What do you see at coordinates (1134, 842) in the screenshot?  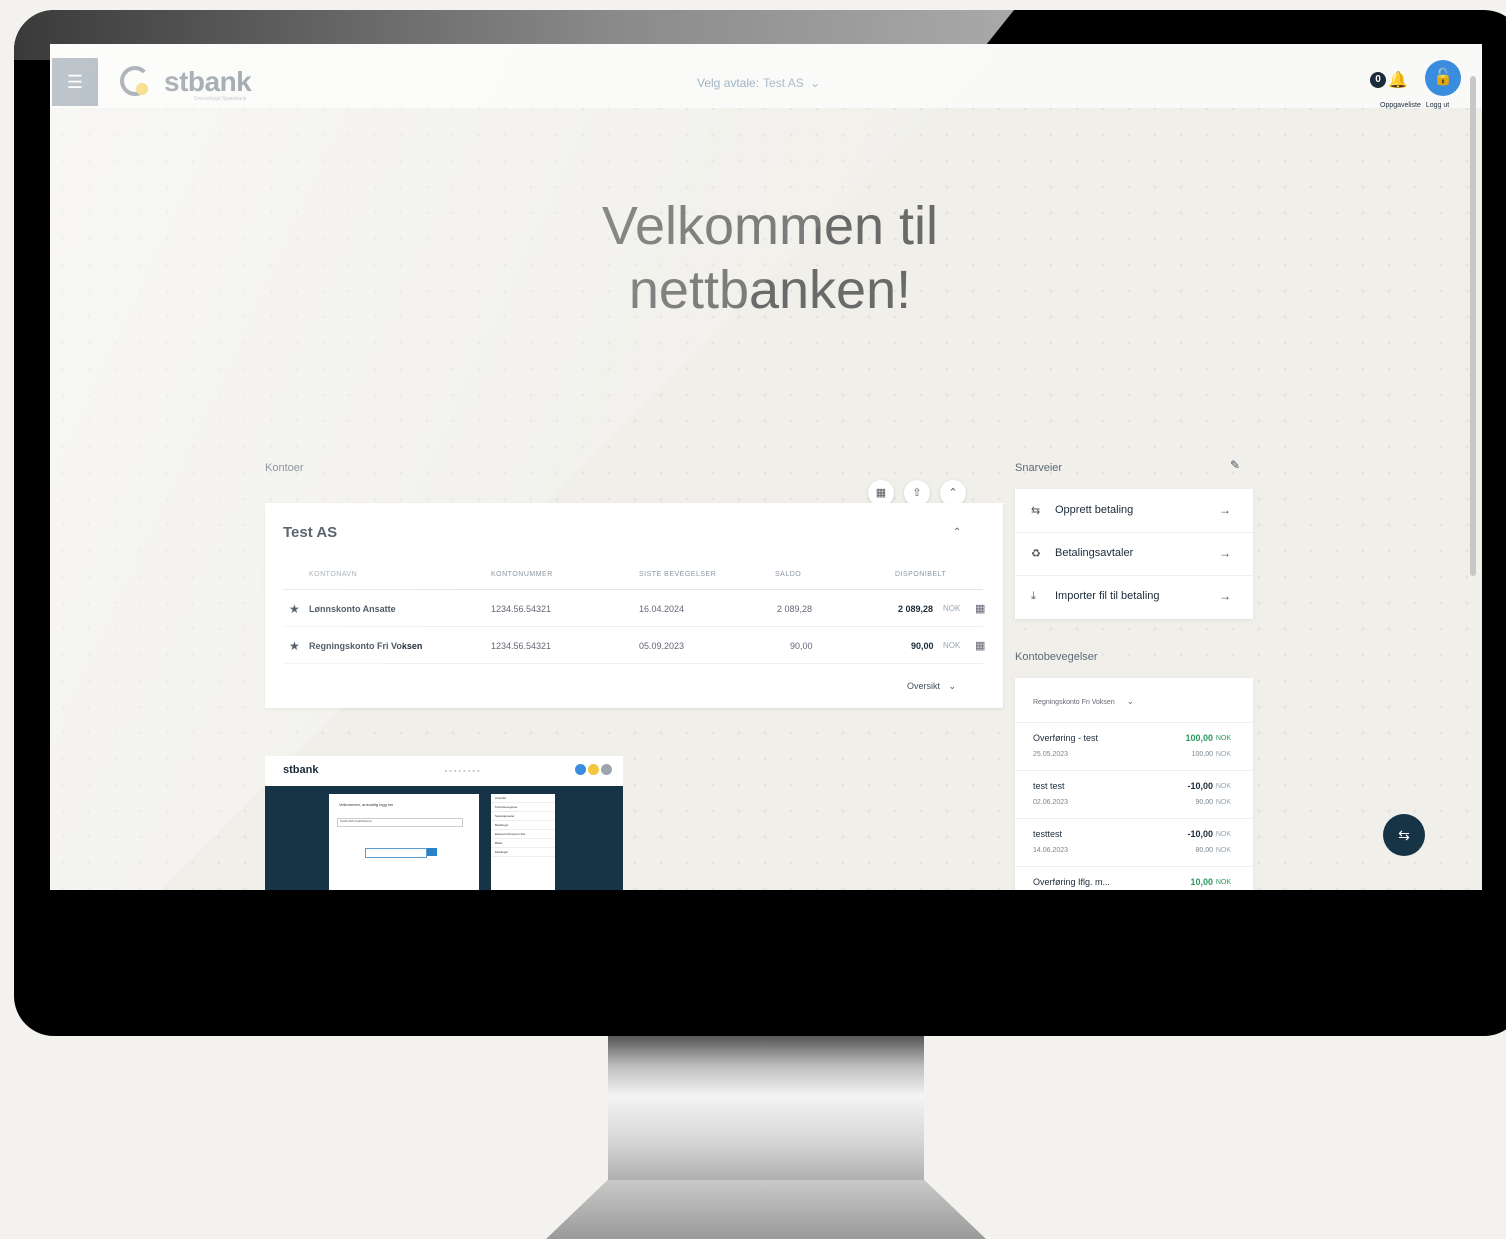 I see `movement-item: testtest 14.06.2023 -10,00 NOK 80,00 NOK` at bounding box center [1134, 842].